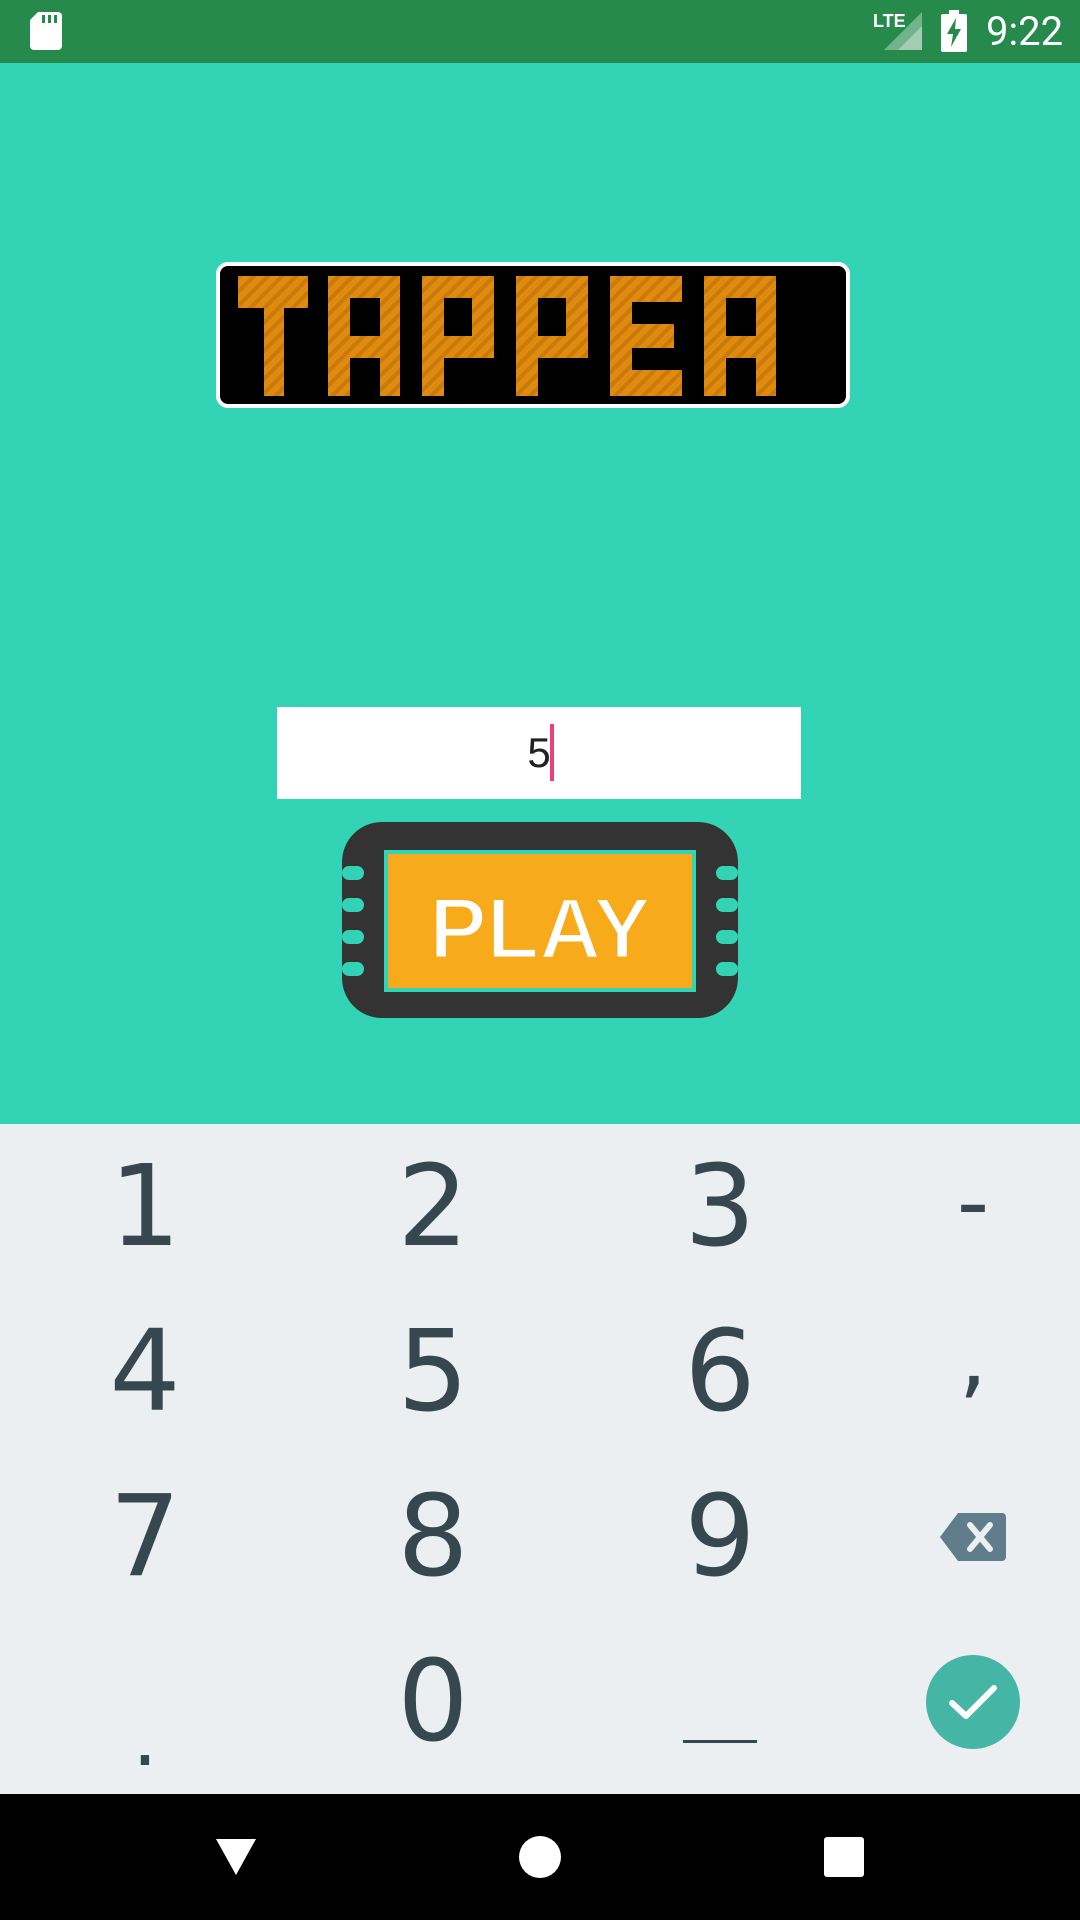  I want to click on home-button, so click(540, 1857).